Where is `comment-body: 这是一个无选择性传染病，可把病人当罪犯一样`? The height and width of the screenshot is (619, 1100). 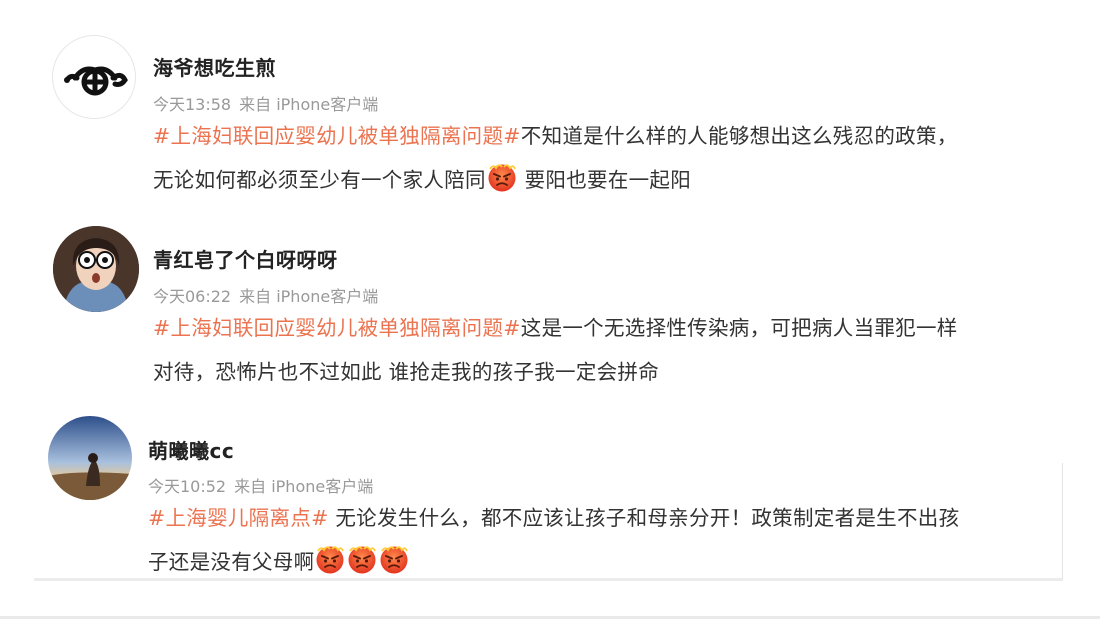
comment-body: 这是一个无选择性传染病，可把病人当罪犯一样 is located at coordinates (739, 328).